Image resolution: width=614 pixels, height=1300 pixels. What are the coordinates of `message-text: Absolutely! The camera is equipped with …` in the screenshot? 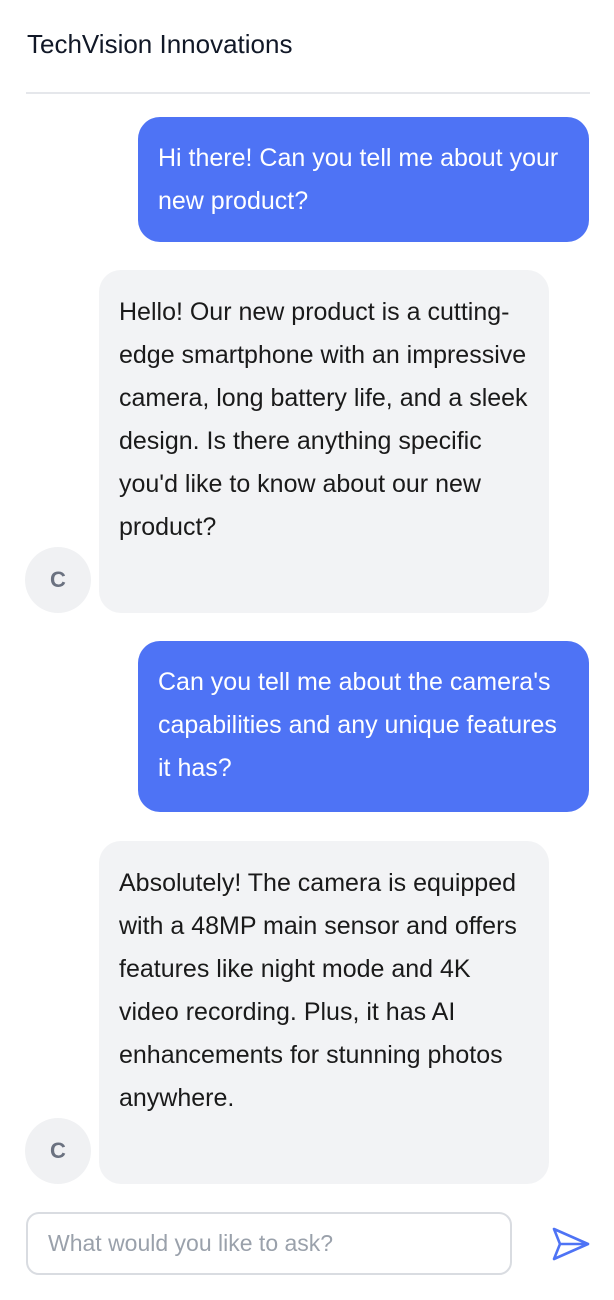 It's located at (318, 990).